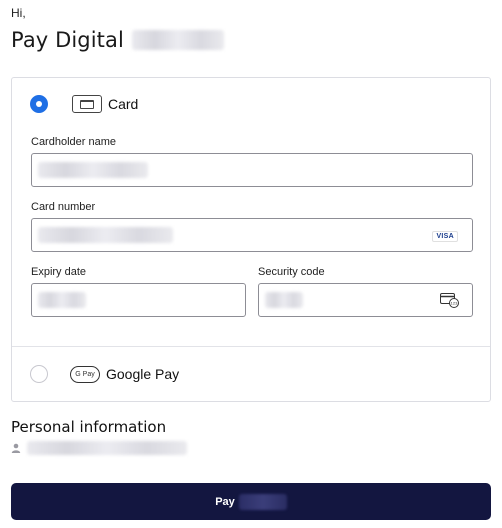  I want to click on expiry-date-label: Expiry date, so click(59, 272).